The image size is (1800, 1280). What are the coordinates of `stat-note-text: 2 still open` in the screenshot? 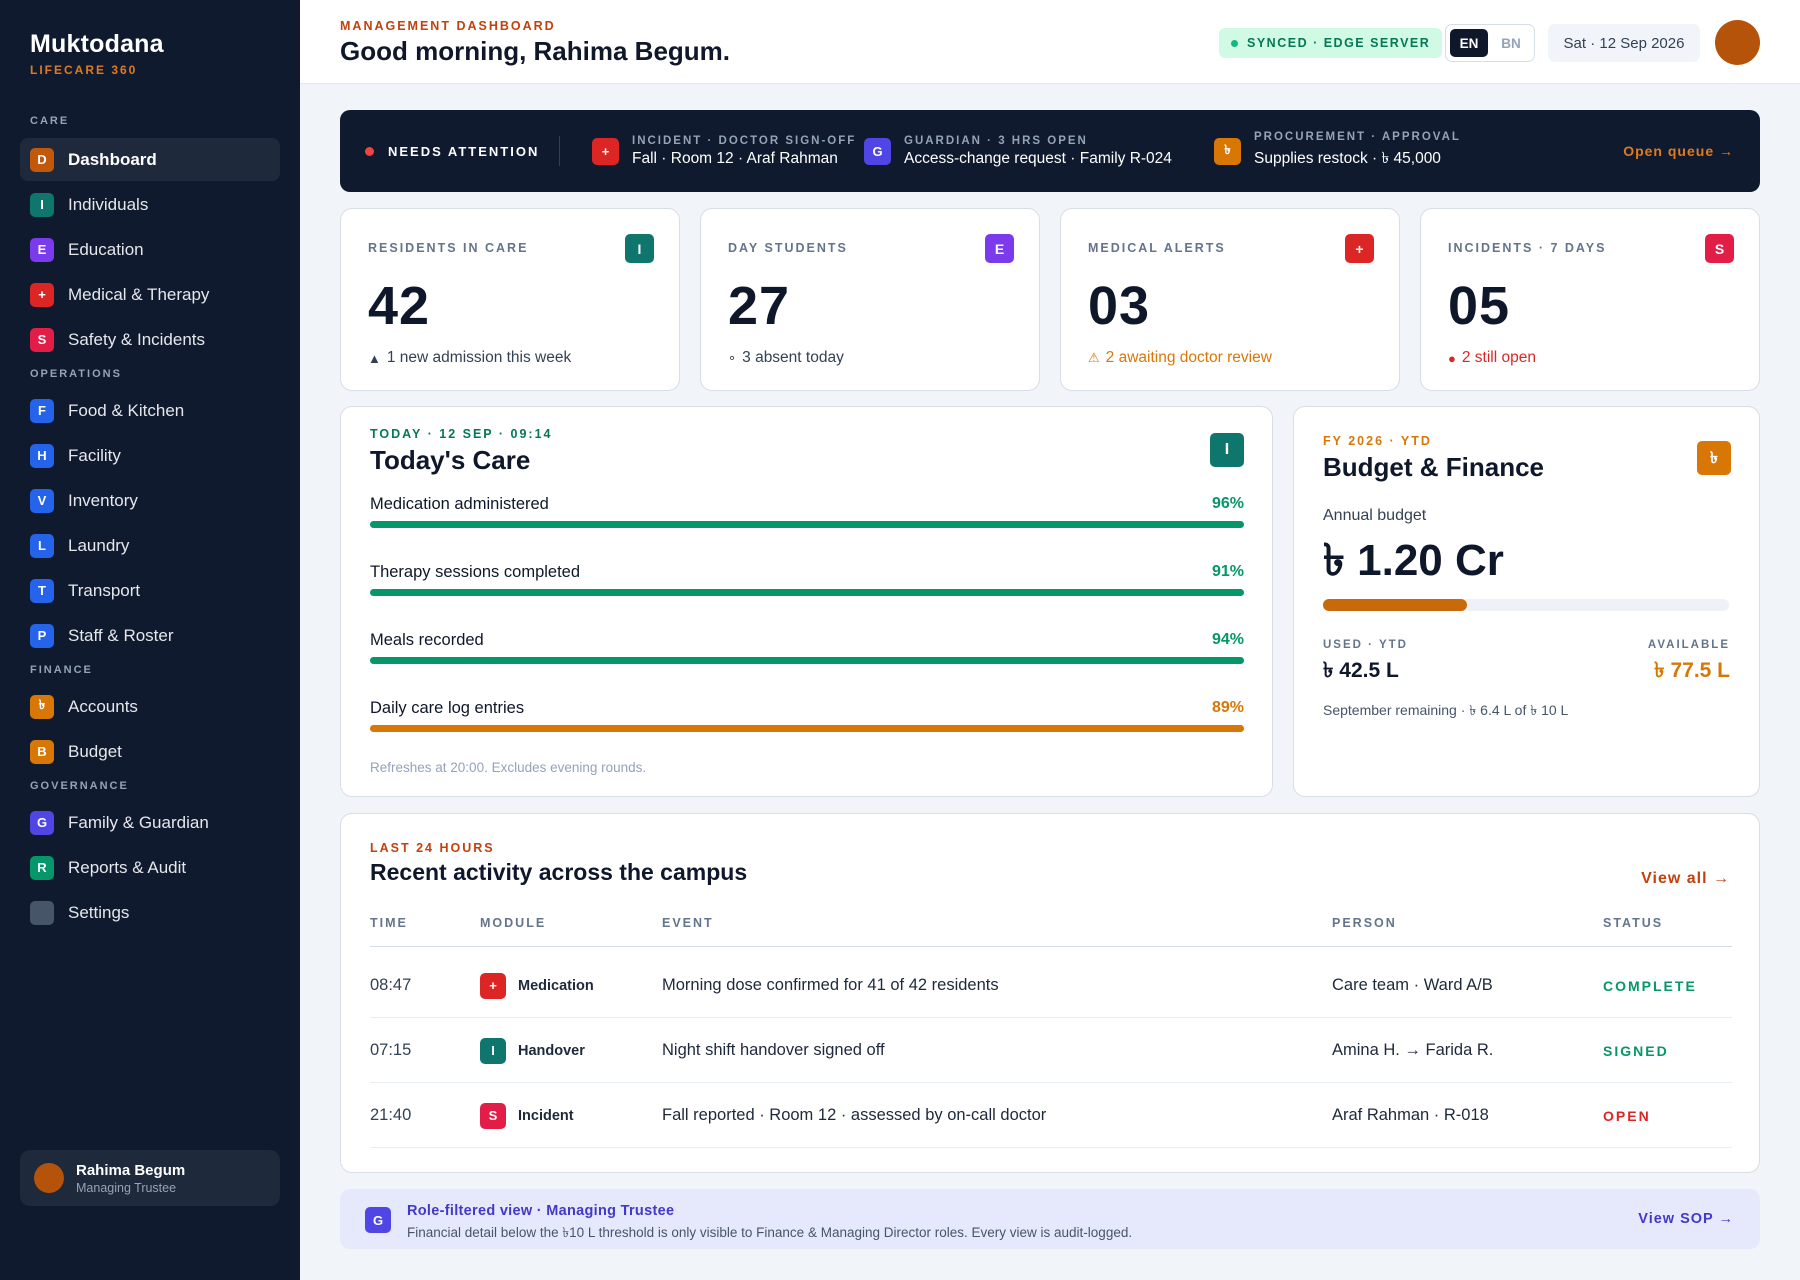 It's located at (1498, 357).